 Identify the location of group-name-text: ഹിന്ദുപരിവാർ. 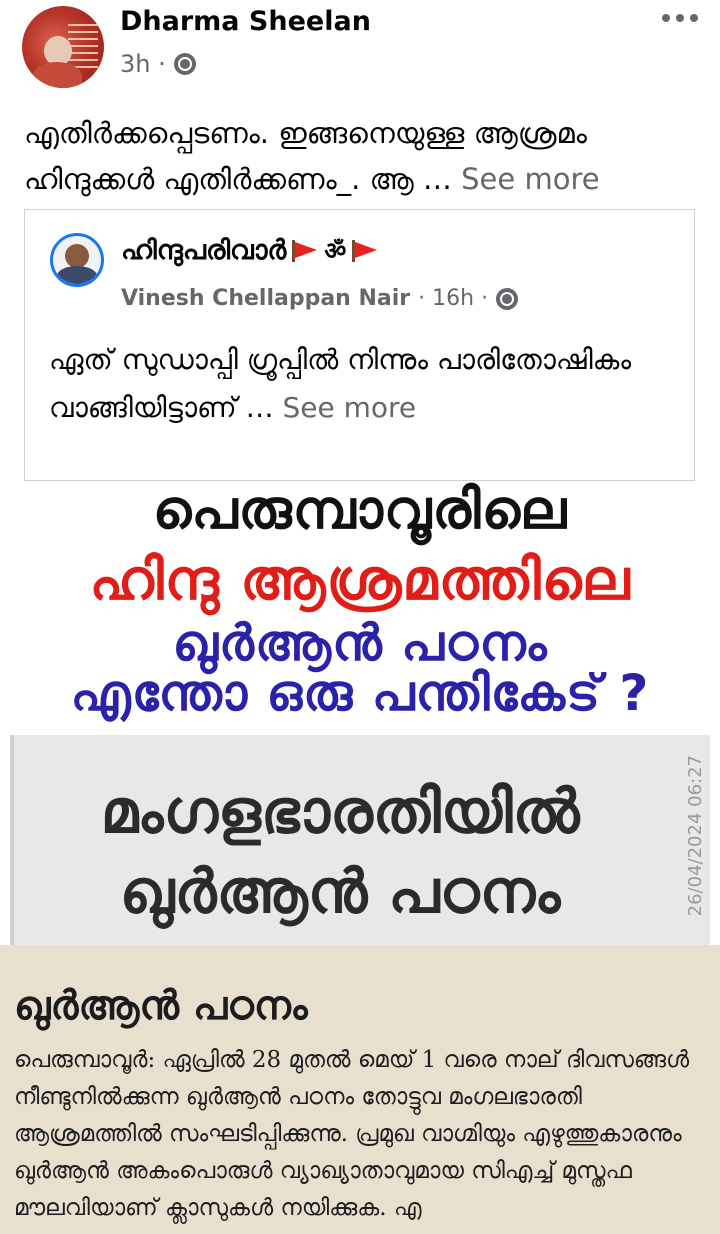
(204, 250).